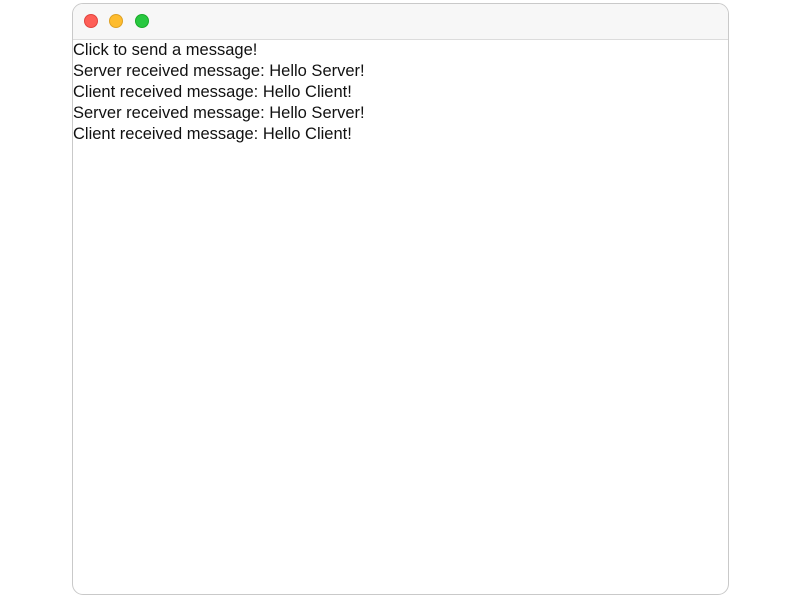  I want to click on close-window-button, so click(91, 21).